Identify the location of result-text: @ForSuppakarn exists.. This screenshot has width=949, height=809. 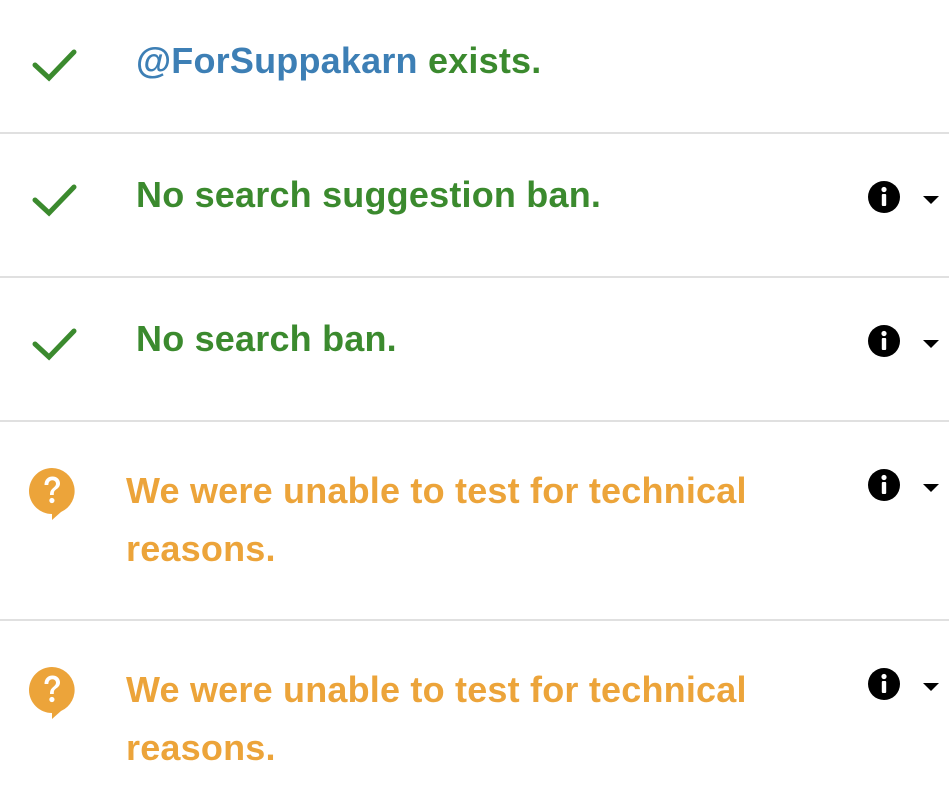
(338, 61).